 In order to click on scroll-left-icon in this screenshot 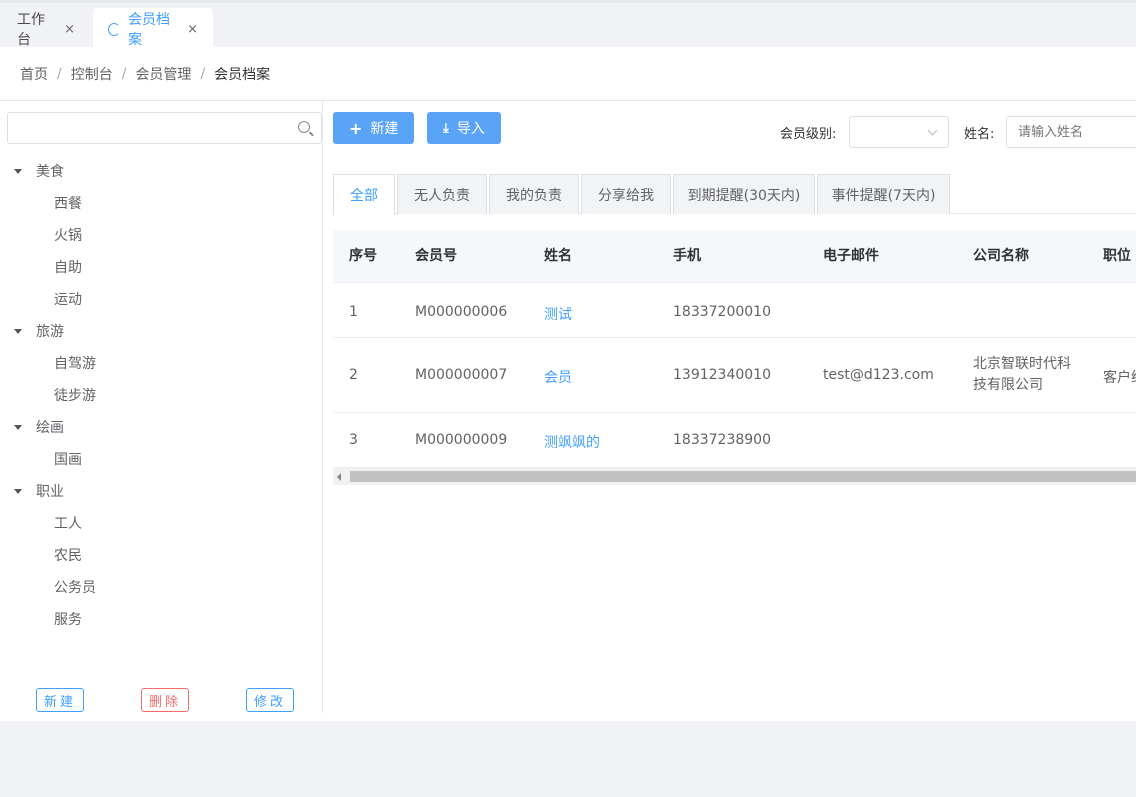, I will do `click(339, 477)`.